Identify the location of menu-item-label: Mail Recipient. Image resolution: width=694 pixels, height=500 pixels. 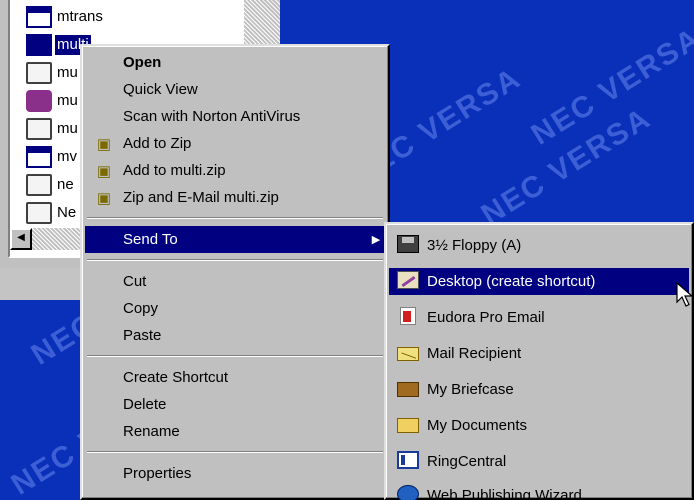
(474, 353).